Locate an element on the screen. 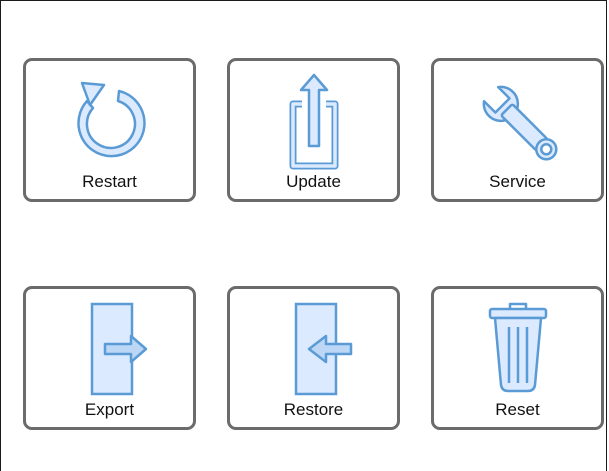  wrench-icon is located at coordinates (518, 121).